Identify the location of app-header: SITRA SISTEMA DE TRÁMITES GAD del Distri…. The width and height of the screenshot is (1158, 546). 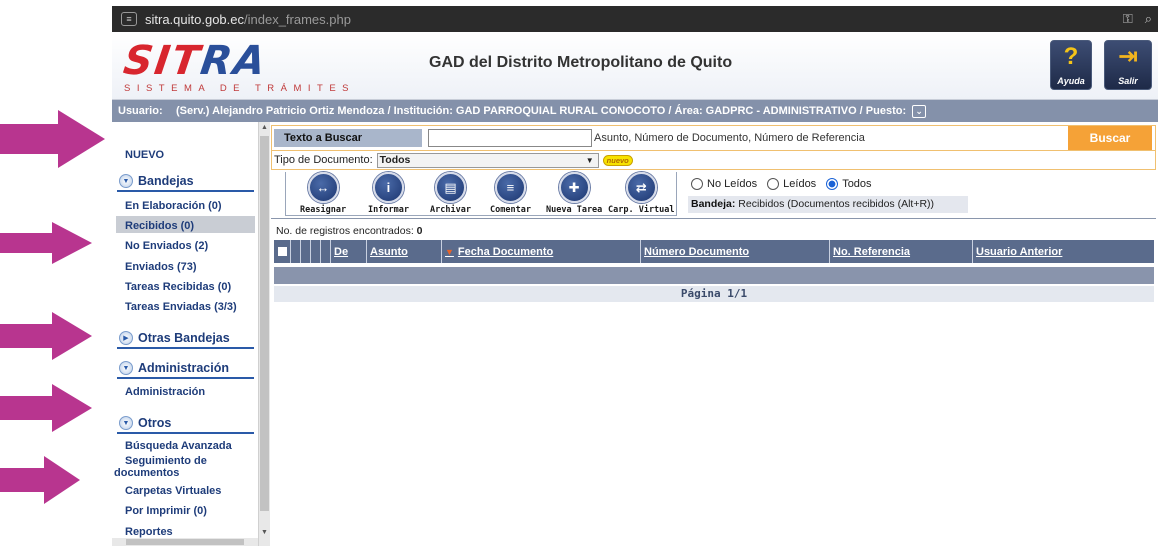
(635, 66).